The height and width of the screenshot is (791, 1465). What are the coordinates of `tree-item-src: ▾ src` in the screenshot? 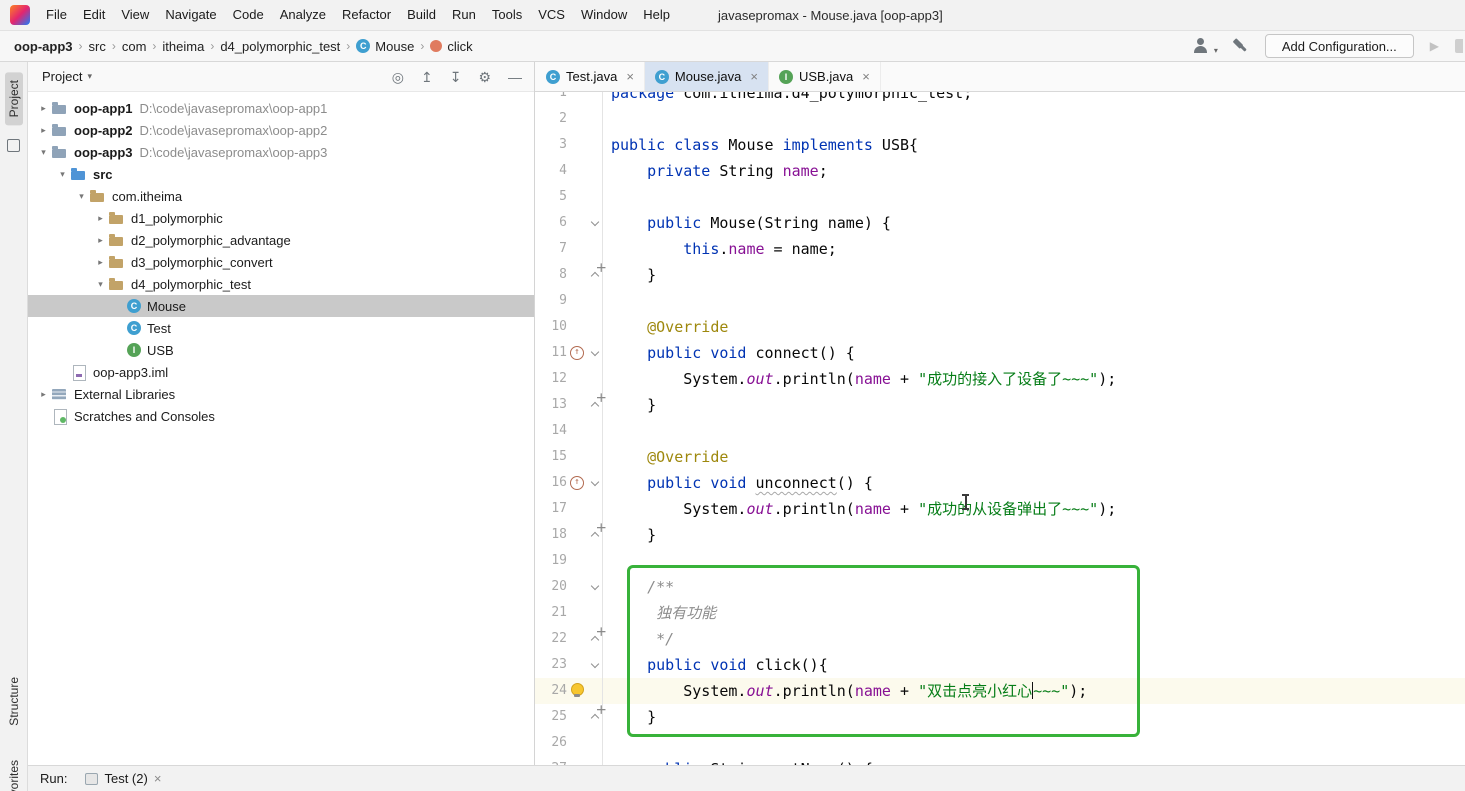 It's located at (281, 174).